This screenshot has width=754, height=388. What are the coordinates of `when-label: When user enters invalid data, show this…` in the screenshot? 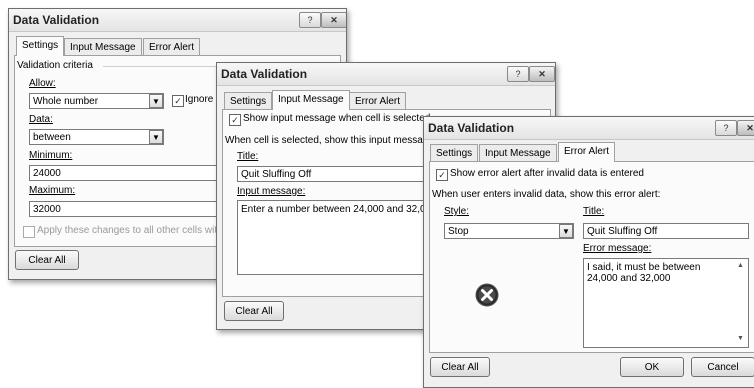 It's located at (546, 194).